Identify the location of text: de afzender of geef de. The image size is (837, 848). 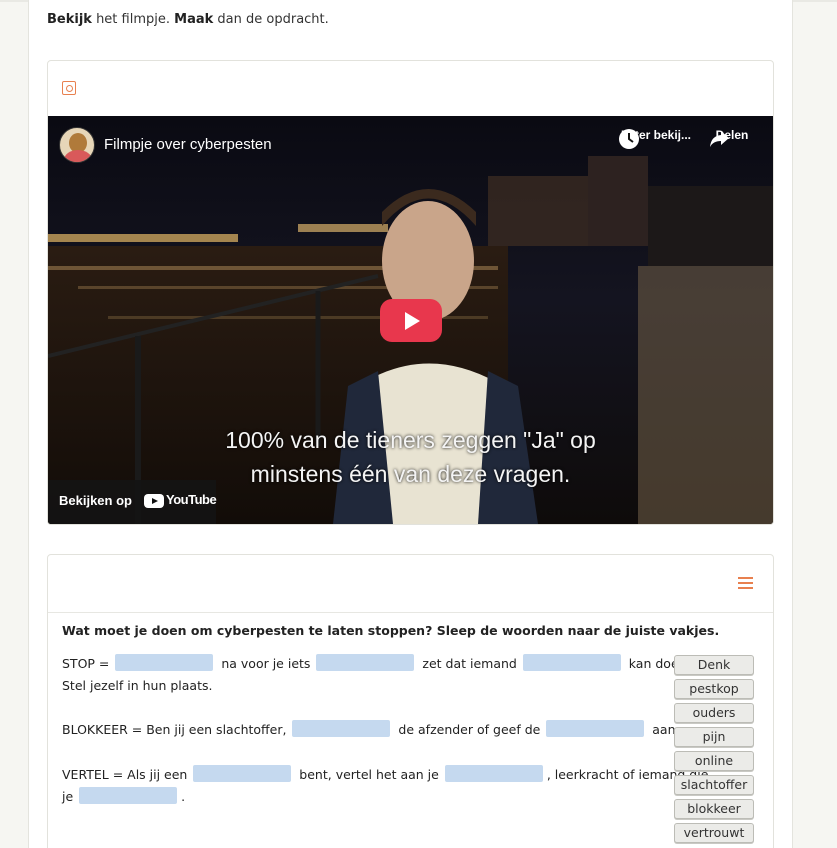
(469, 729).